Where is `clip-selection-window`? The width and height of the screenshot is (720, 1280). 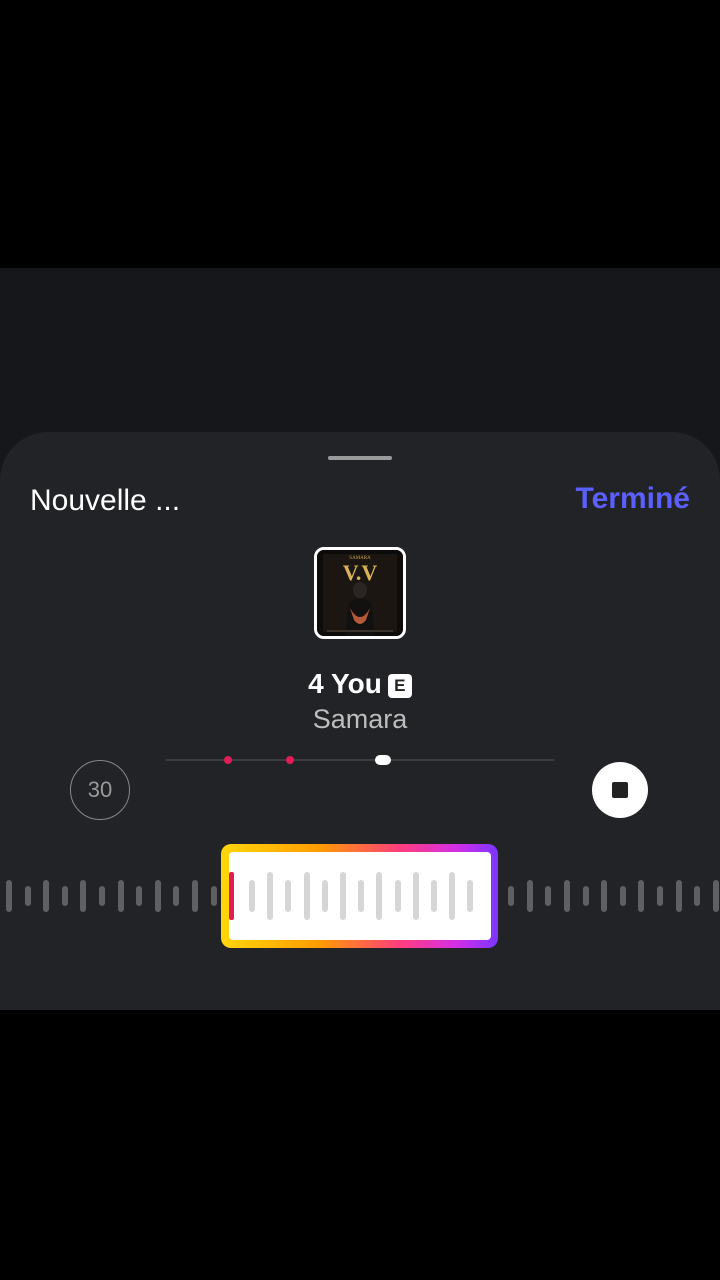
clip-selection-window is located at coordinates (359, 896).